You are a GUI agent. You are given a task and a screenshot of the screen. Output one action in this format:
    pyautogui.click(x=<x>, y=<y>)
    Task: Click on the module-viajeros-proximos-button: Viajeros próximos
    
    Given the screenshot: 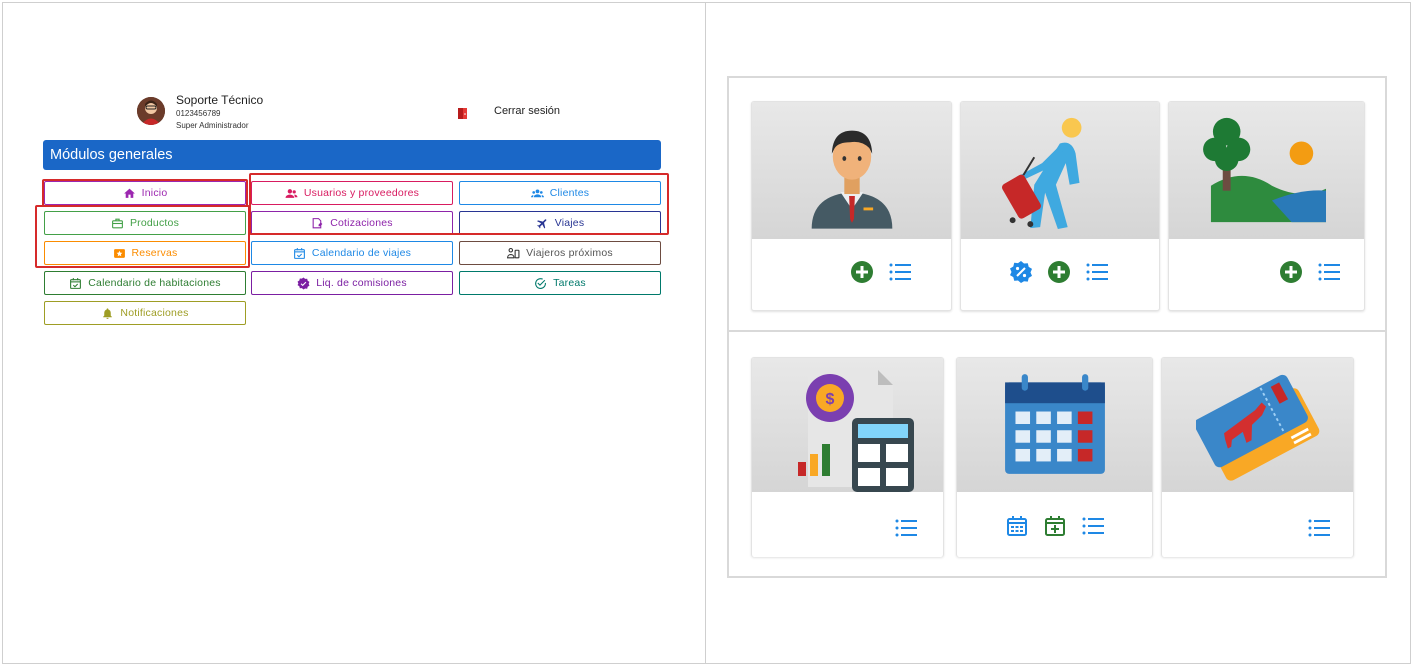 What is the action you would take?
    pyautogui.click(x=560, y=253)
    